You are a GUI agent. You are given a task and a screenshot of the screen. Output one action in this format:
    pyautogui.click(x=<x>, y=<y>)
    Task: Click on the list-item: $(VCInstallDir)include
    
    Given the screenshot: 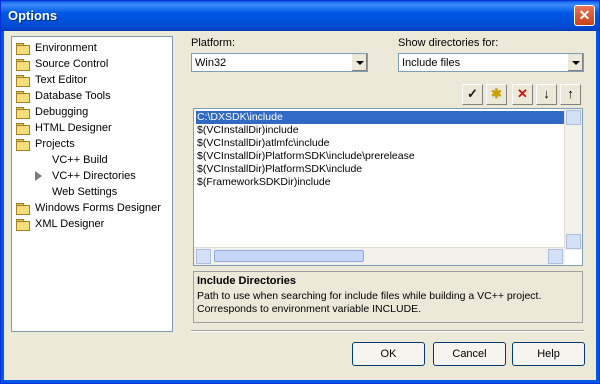 What is the action you would take?
    pyautogui.click(x=248, y=130)
    